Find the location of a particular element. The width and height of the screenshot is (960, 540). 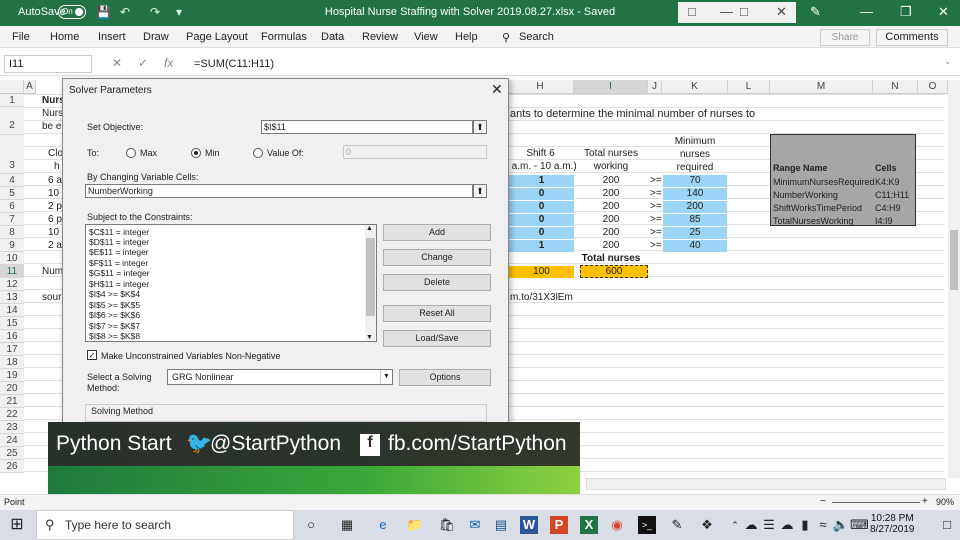

task-view-icon: ▦ is located at coordinates (347, 525).